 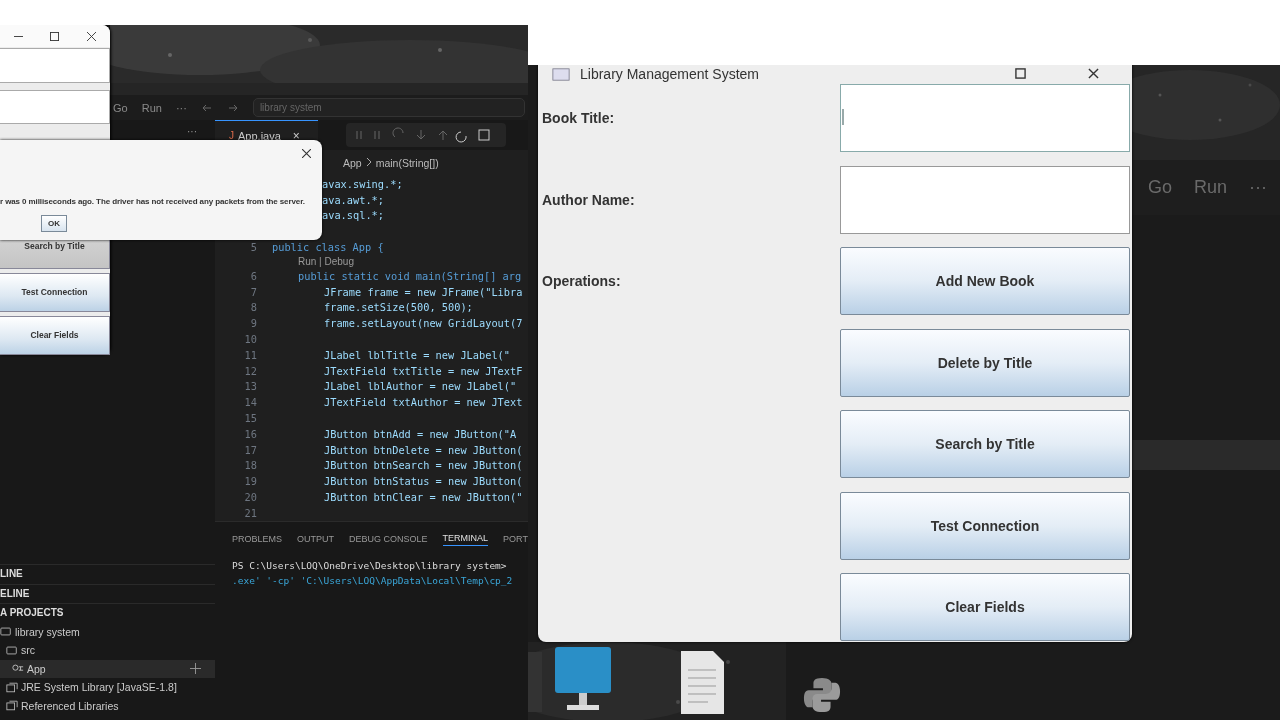 What do you see at coordinates (423, 402) in the screenshot?
I see `code-line: JTextField txtAuthor = new JText` at bounding box center [423, 402].